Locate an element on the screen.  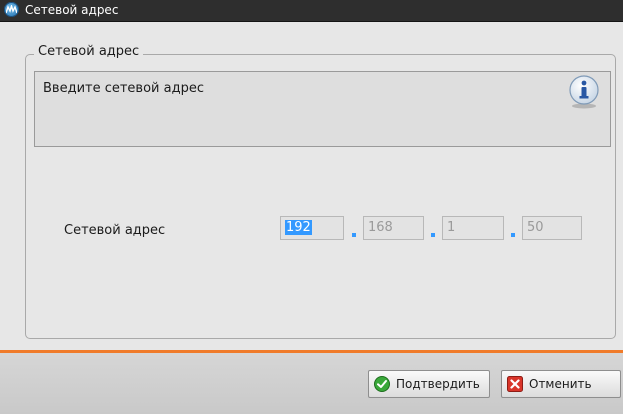
app-icon is located at coordinates (11, 9).